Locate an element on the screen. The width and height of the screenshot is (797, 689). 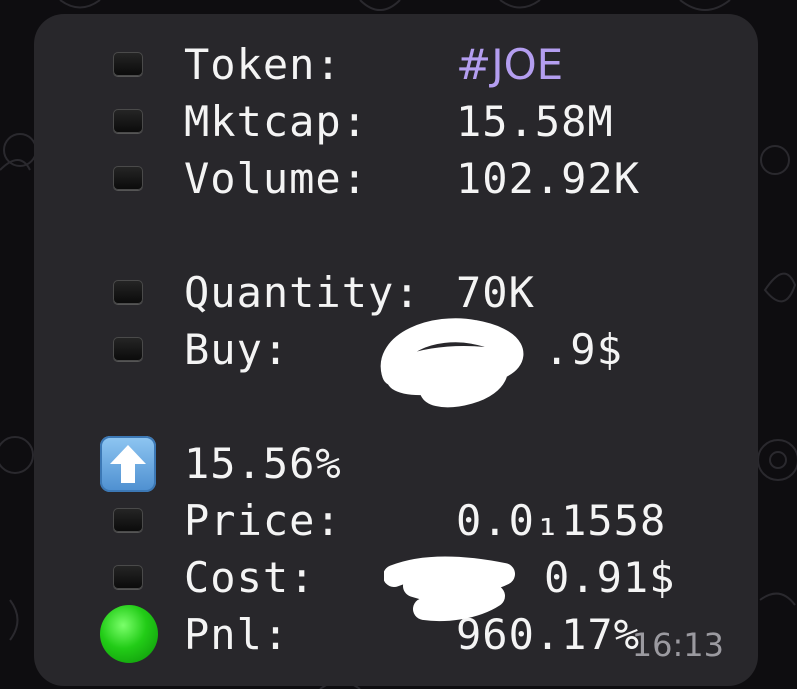
volume-value: 102.92K is located at coordinates (548, 178).